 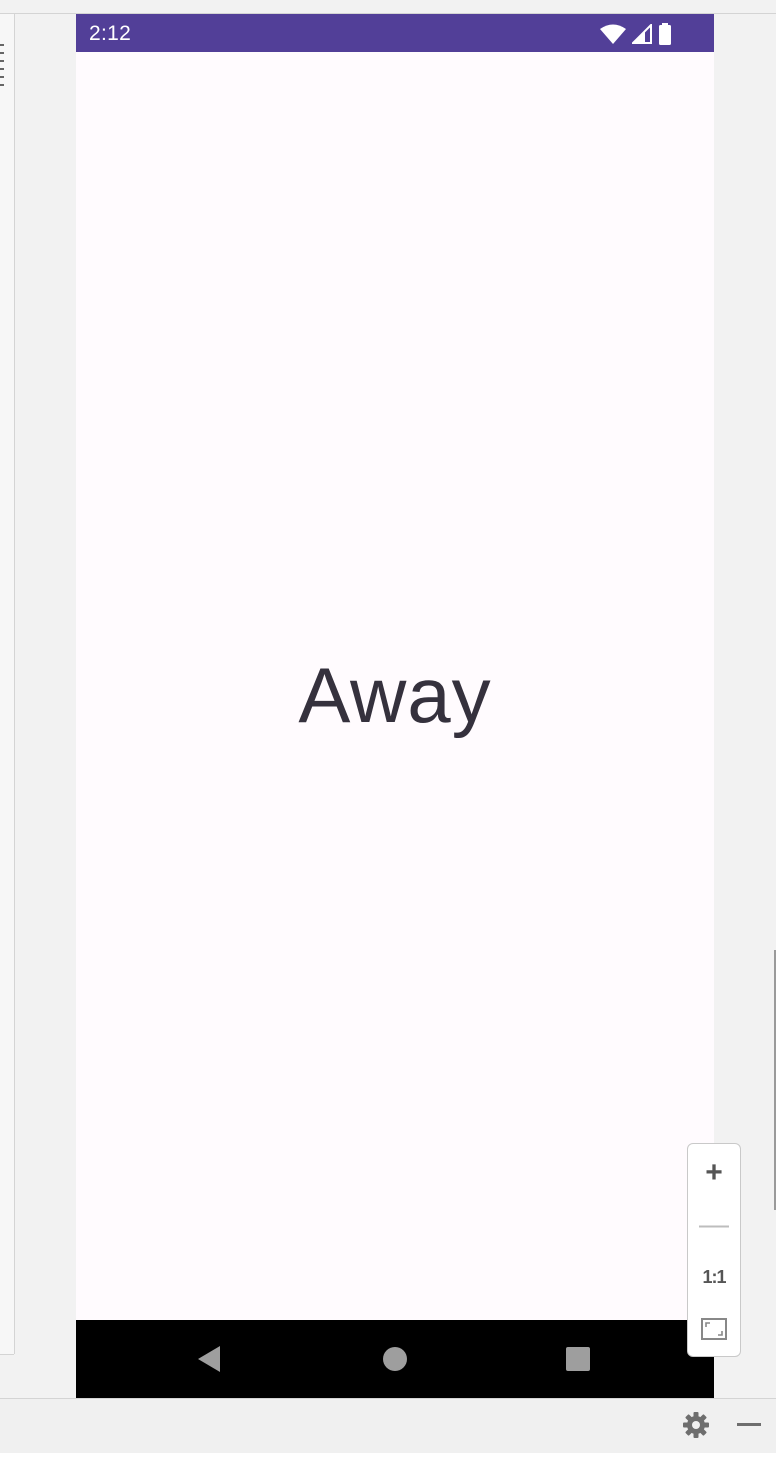 I want to click on signal-icon, so click(x=642, y=34).